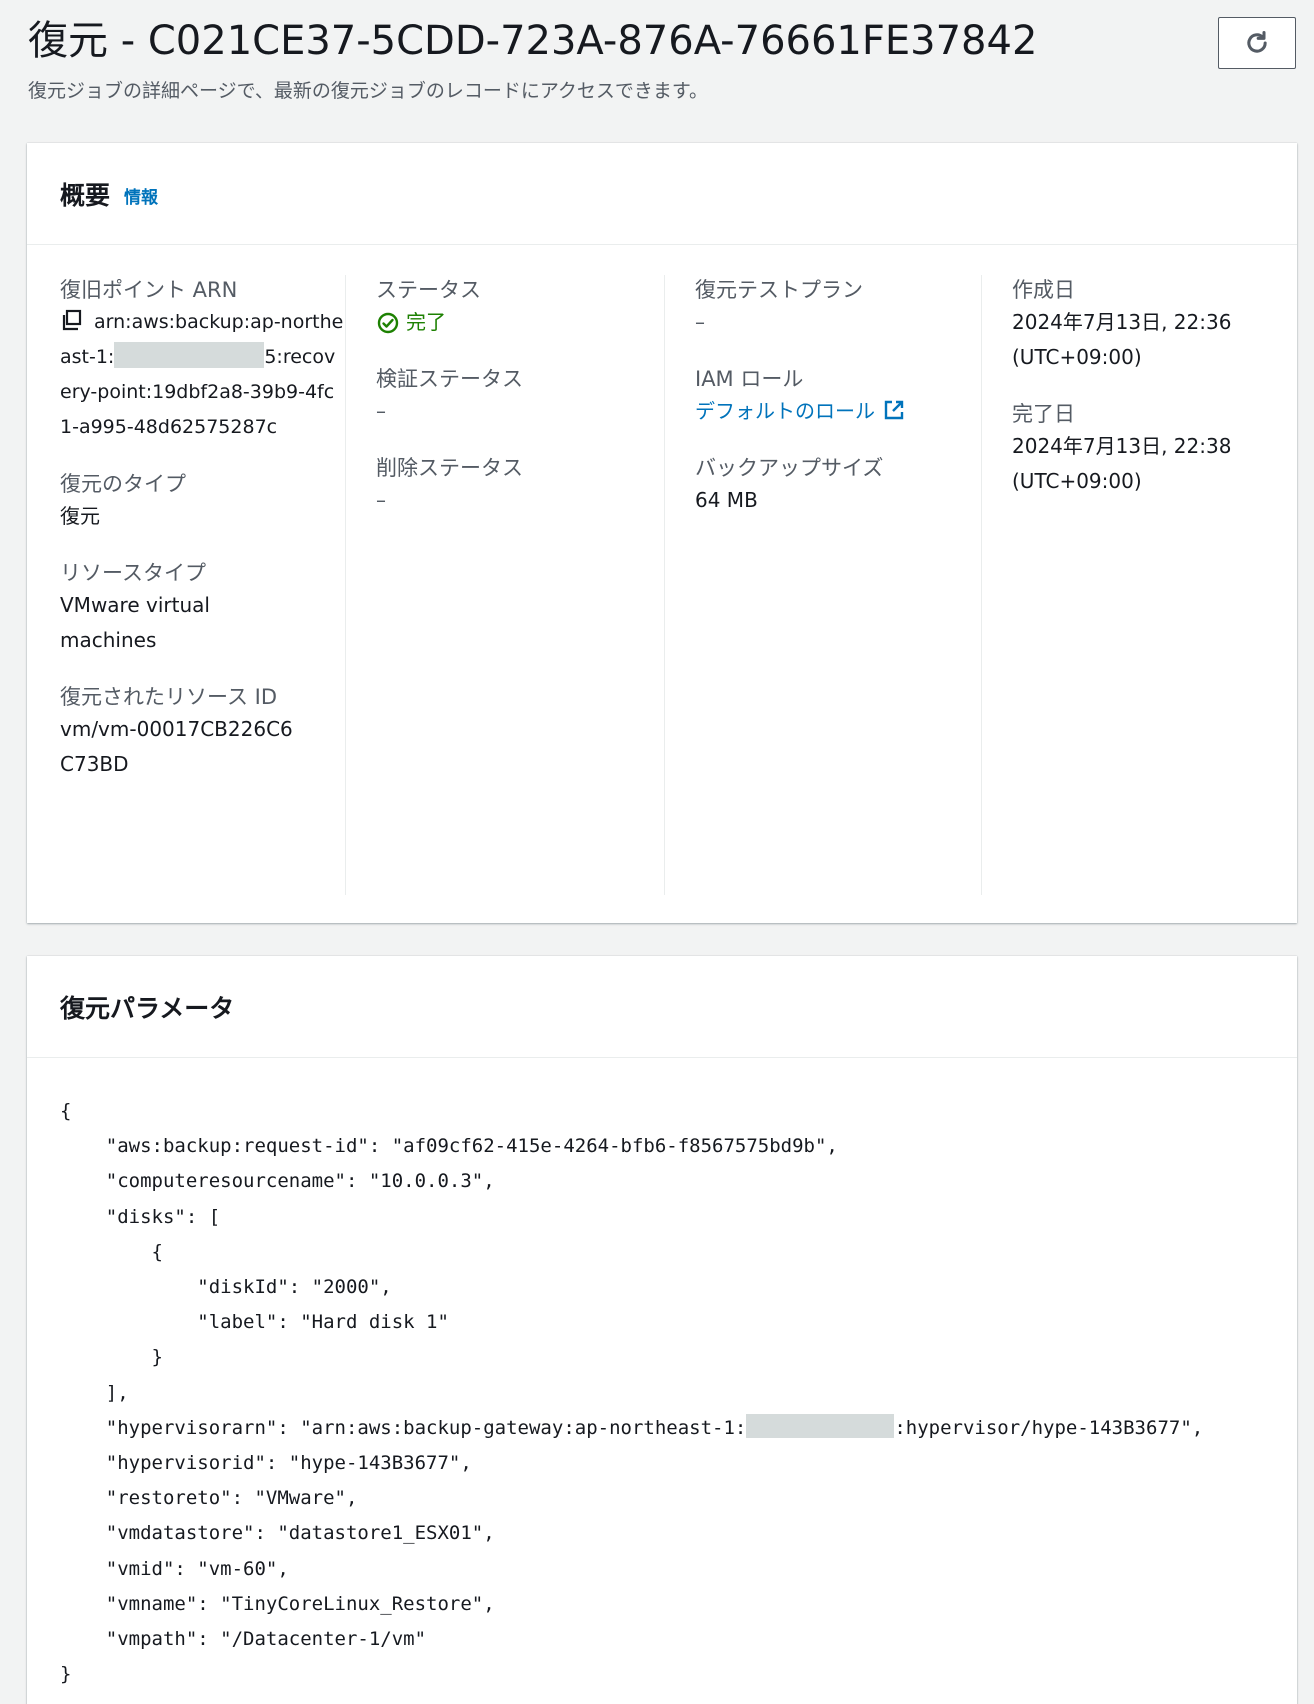 The image size is (1314, 1704). What do you see at coordinates (381, 411) in the screenshot?
I see `validation-status-value: –` at bounding box center [381, 411].